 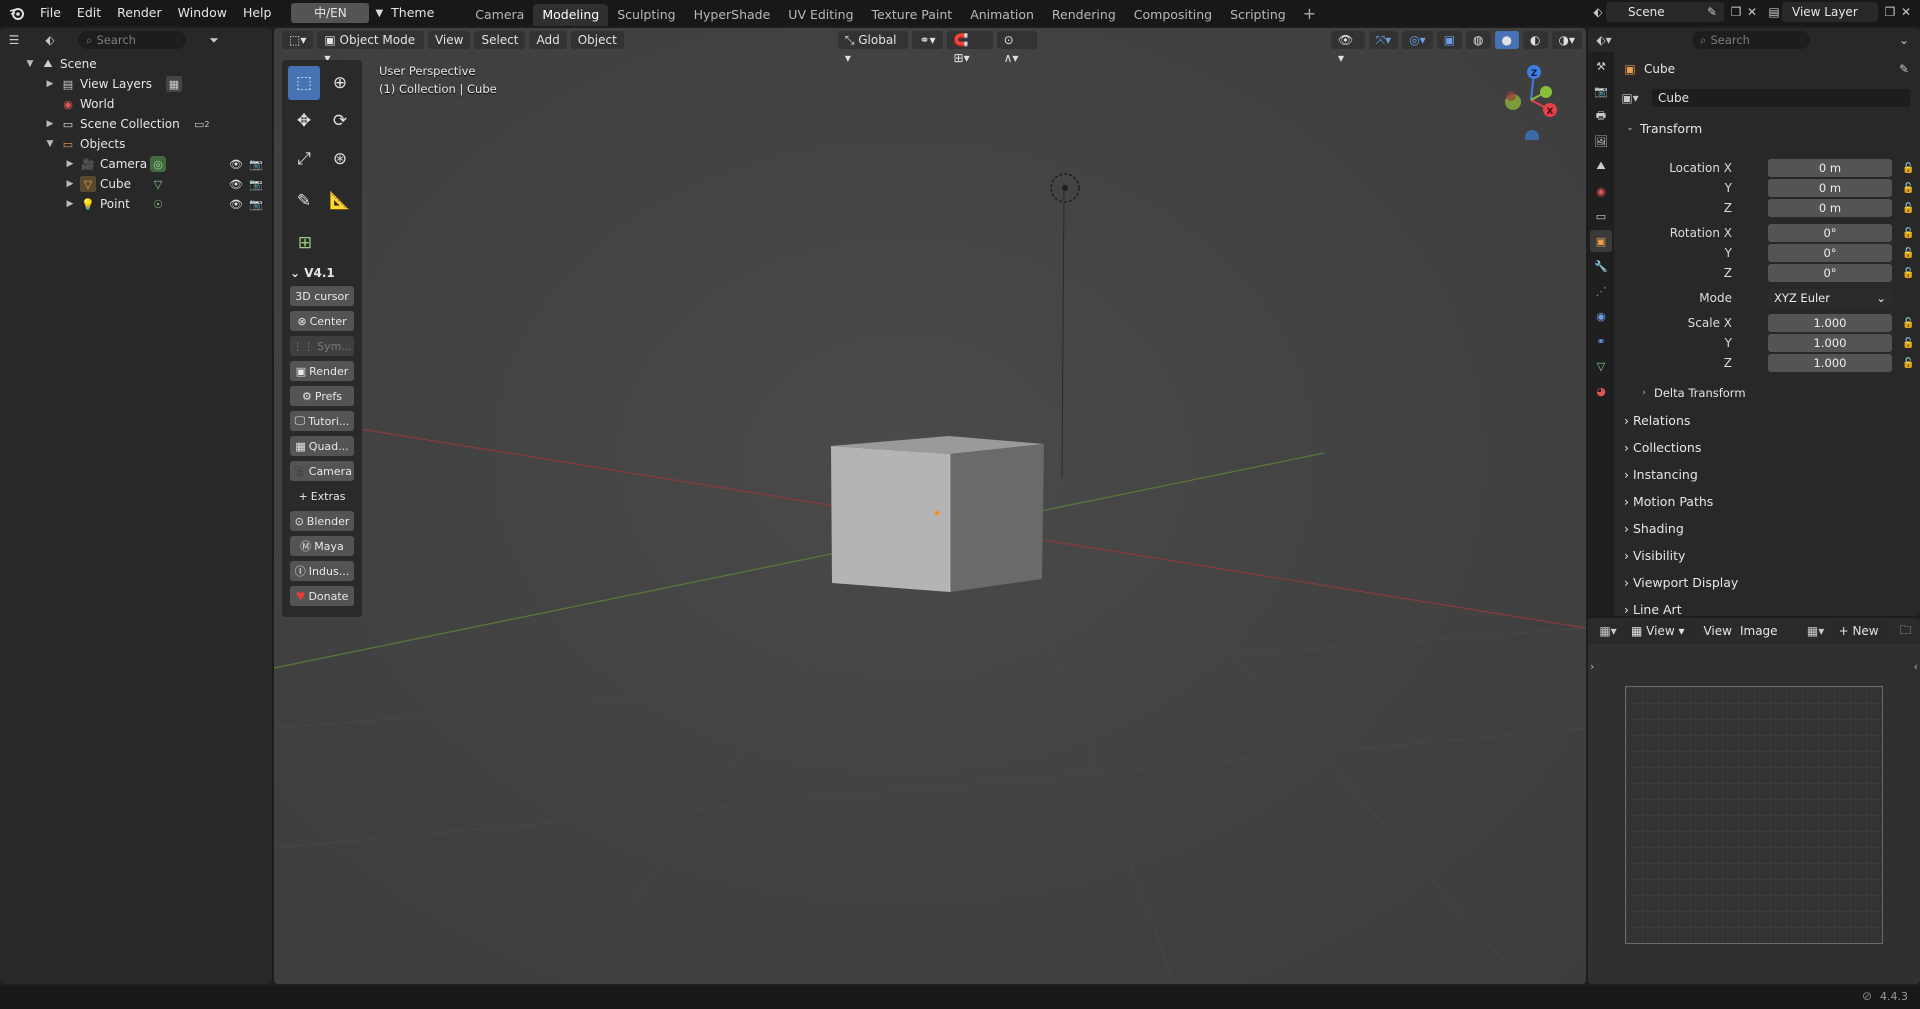 I want to click on scene-tab-icon: ⛰, so click(x=1601, y=166).